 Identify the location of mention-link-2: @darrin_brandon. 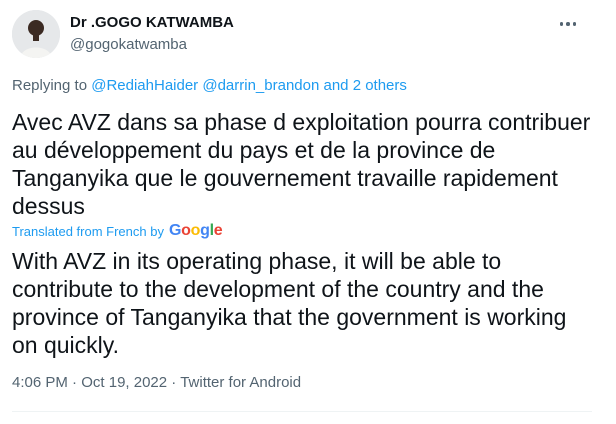
(260, 85).